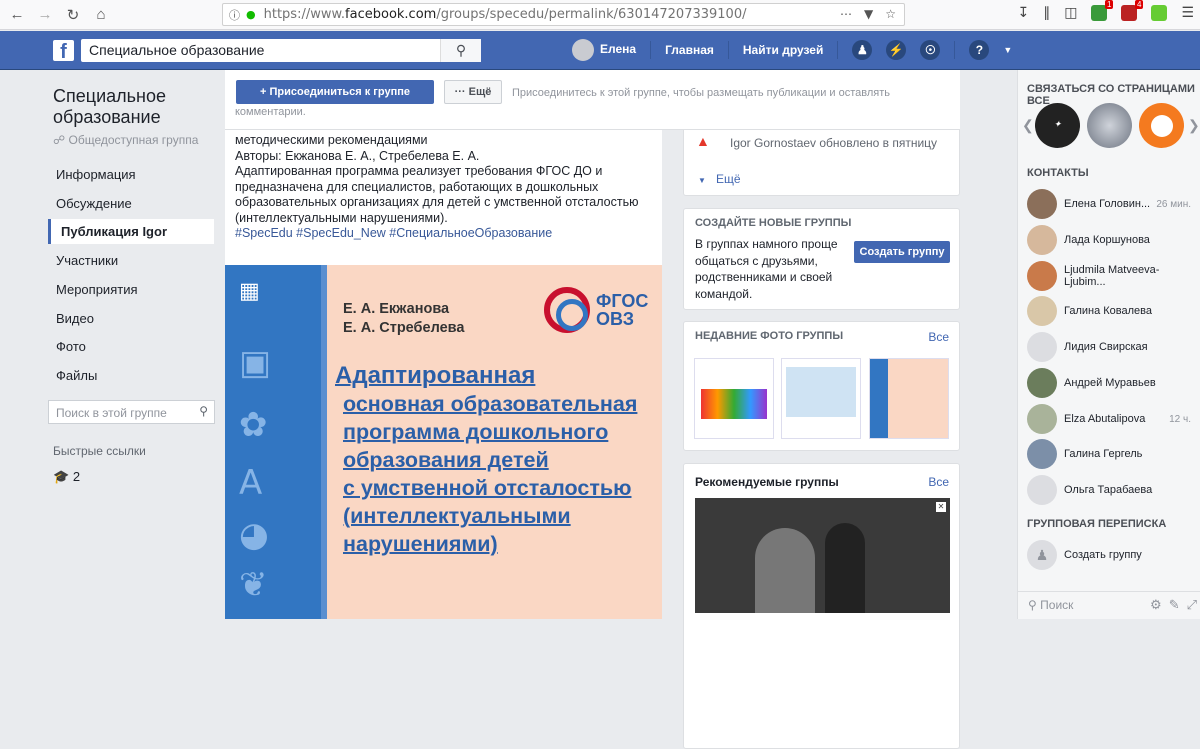 The image size is (1200, 749). What do you see at coordinates (1156, 605) in the screenshot?
I see `gear-icon: ⚙` at bounding box center [1156, 605].